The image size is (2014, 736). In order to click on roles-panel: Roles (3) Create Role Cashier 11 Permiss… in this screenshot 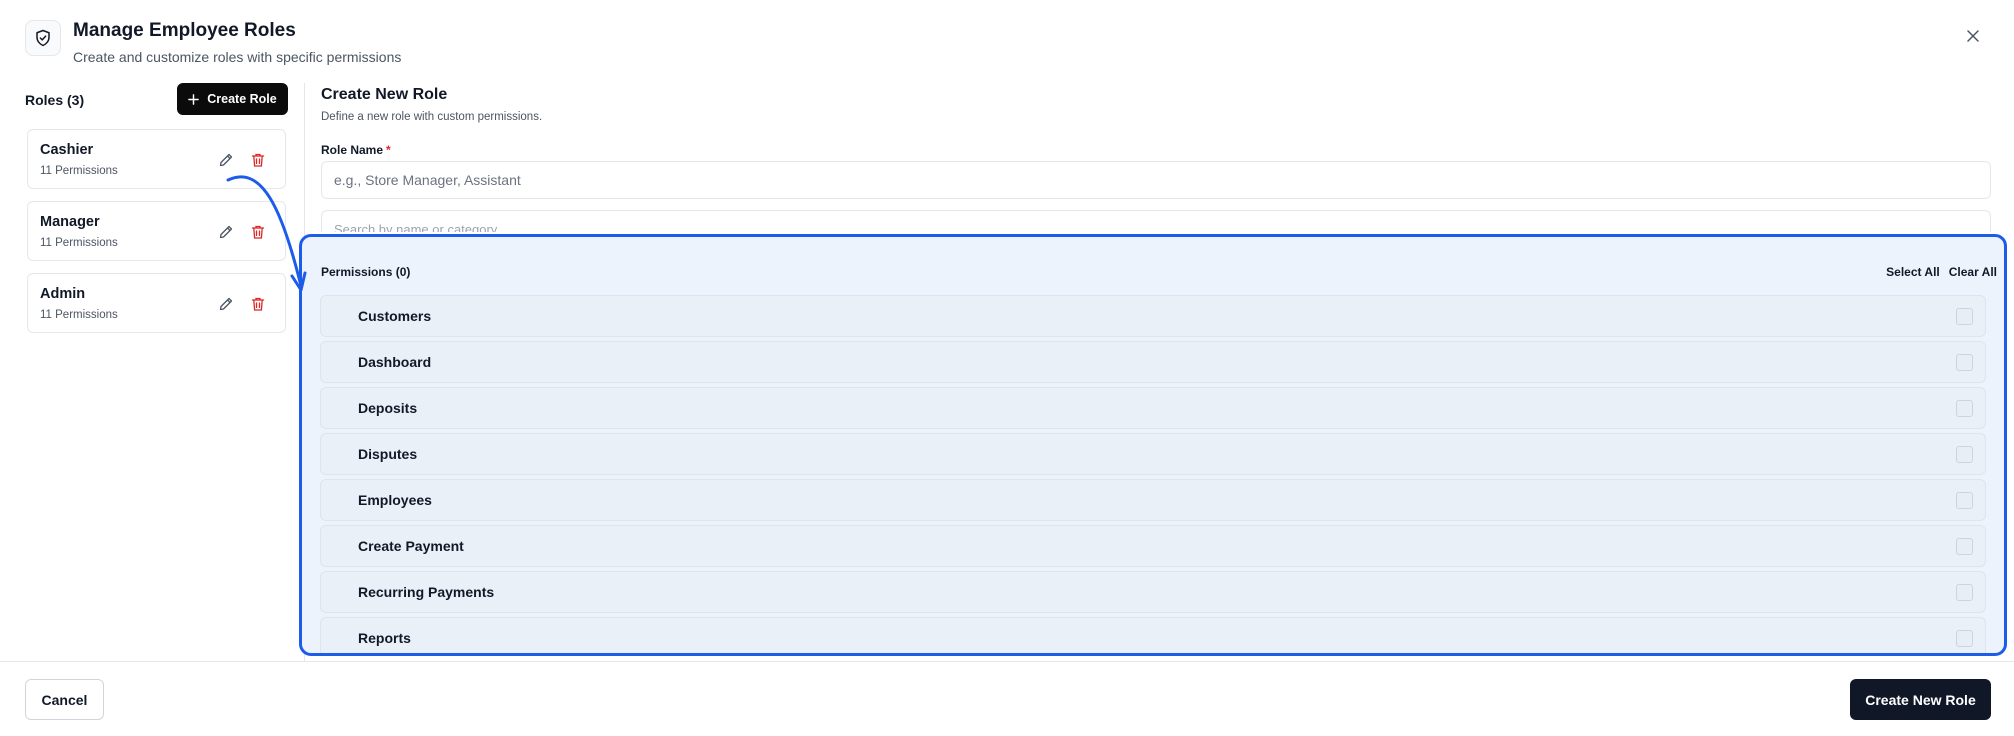, I will do `click(157, 370)`.